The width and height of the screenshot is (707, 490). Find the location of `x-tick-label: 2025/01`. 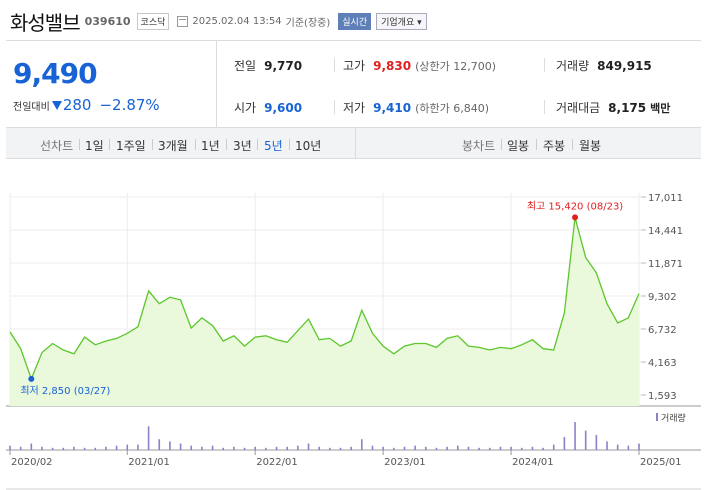

x-tick-label: 2025/01 is located at coordinates (661, 462).